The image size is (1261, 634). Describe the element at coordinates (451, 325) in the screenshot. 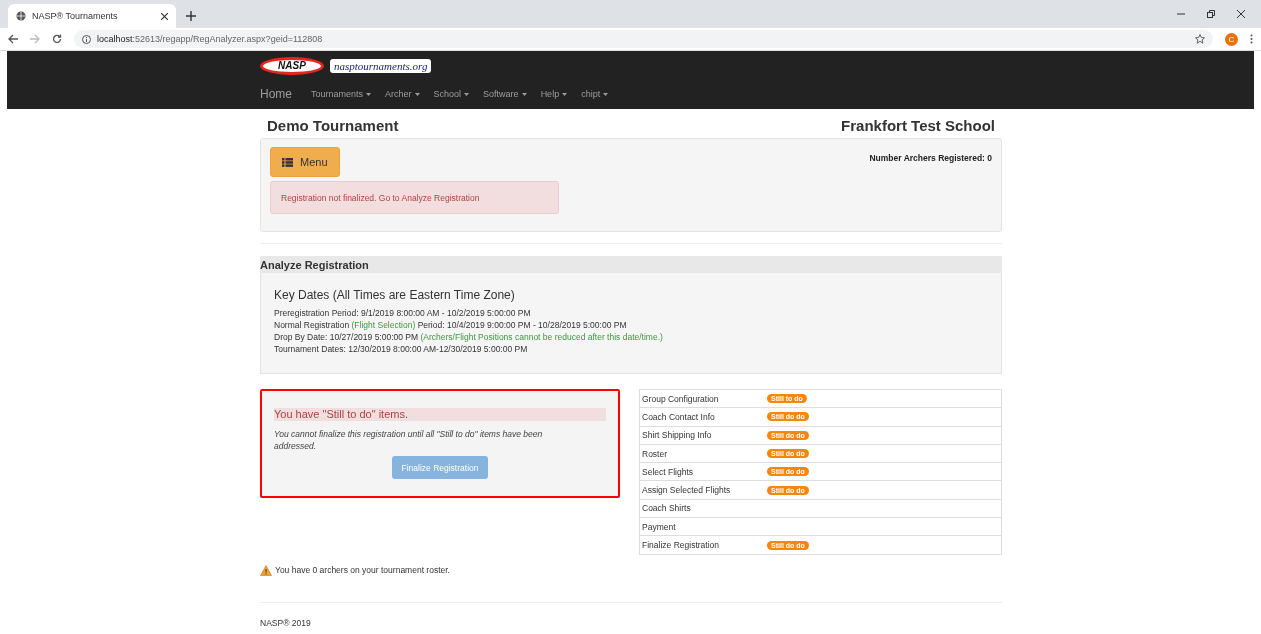

I see `date-line: Normal Registration (Flight Selection) Period: 10/4/2019 9:00:00 PM - 10/28/2019 5:00:00 PM` at that location.